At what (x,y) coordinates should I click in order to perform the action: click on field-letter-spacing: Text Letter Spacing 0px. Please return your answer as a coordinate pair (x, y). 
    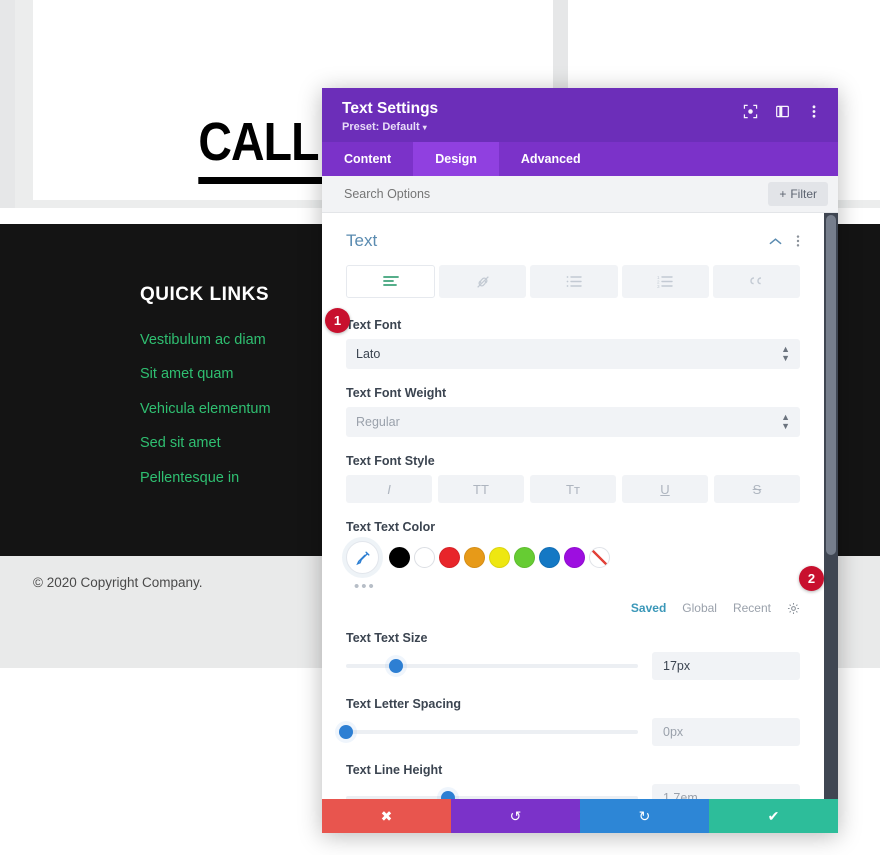
    Looking at the image, I should click on (569, 722).